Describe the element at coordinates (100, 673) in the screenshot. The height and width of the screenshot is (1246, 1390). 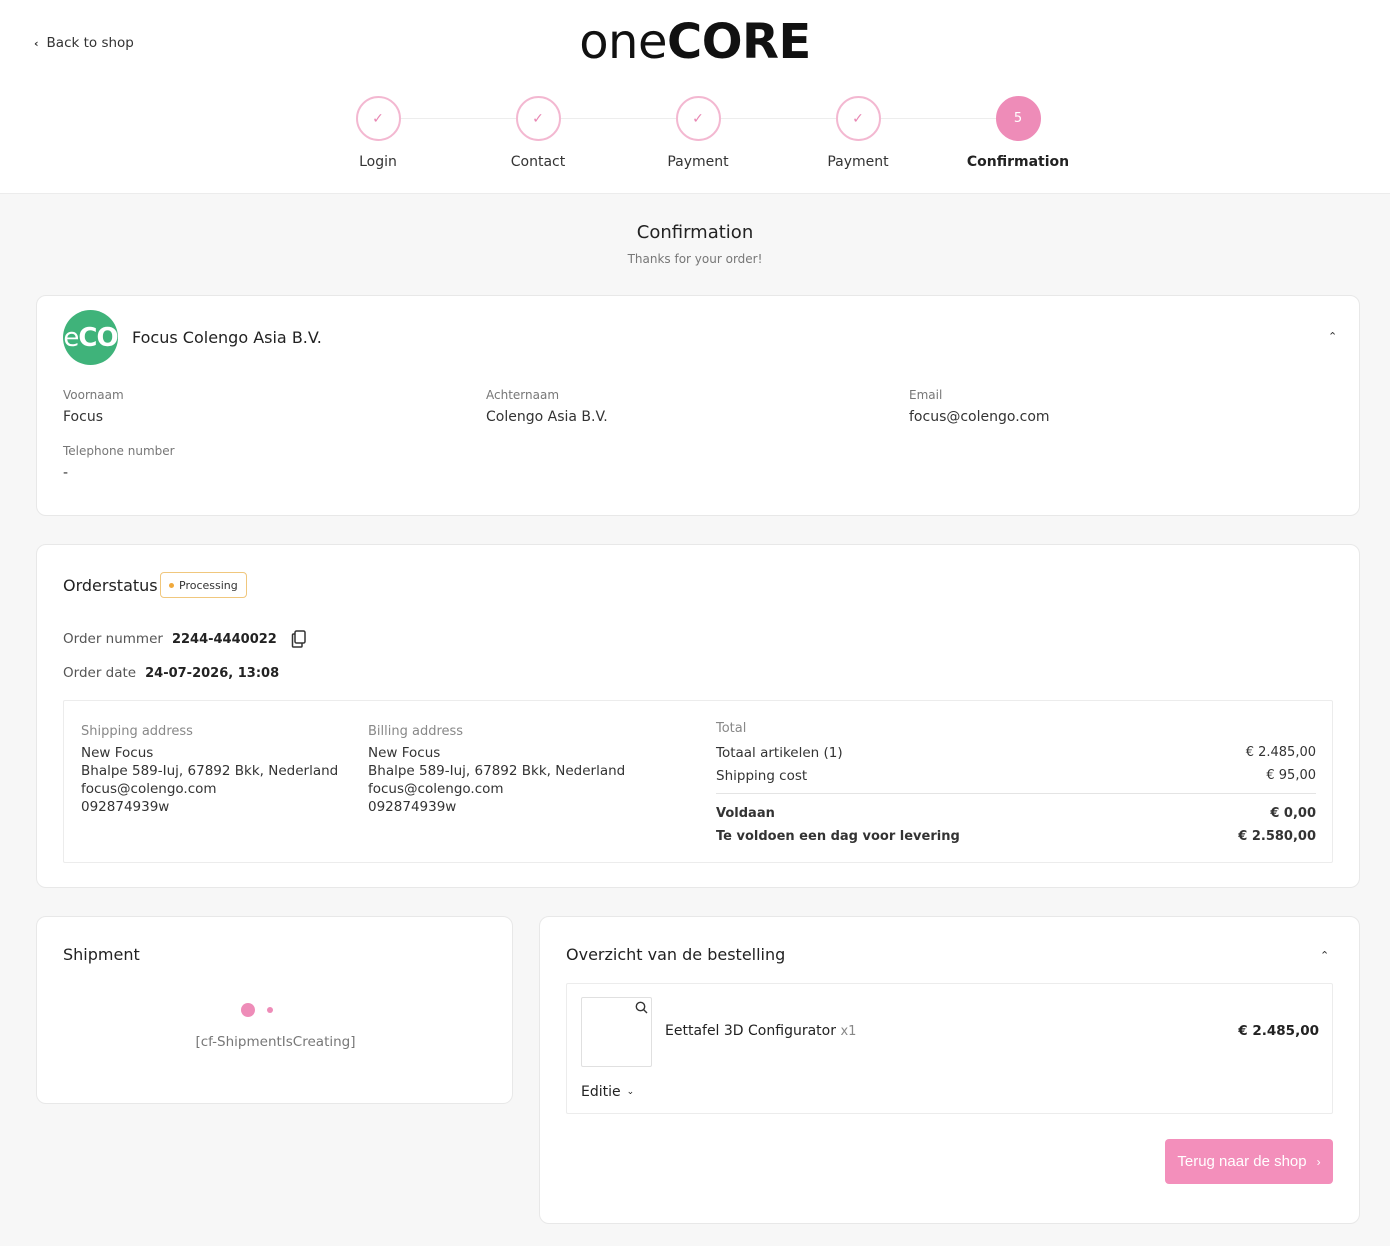
I see `order-date-label: Order date` at that location.